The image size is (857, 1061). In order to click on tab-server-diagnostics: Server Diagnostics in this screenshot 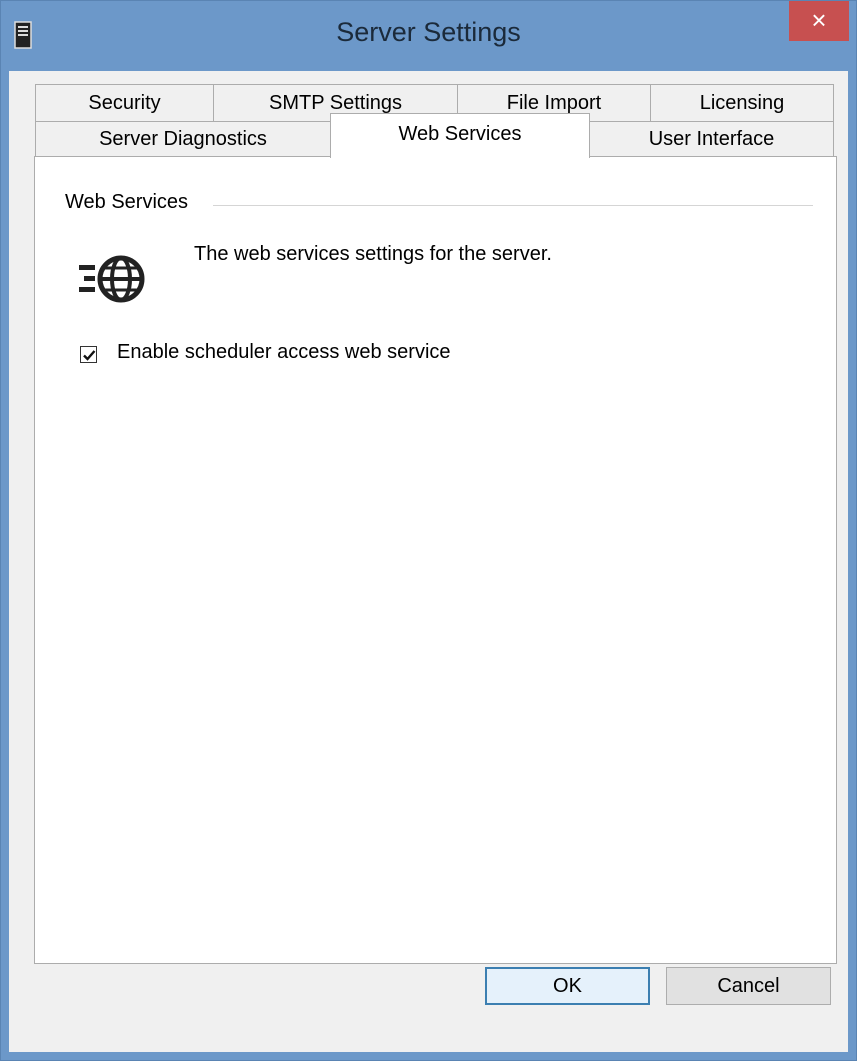, I will do `click(183, 139)`.